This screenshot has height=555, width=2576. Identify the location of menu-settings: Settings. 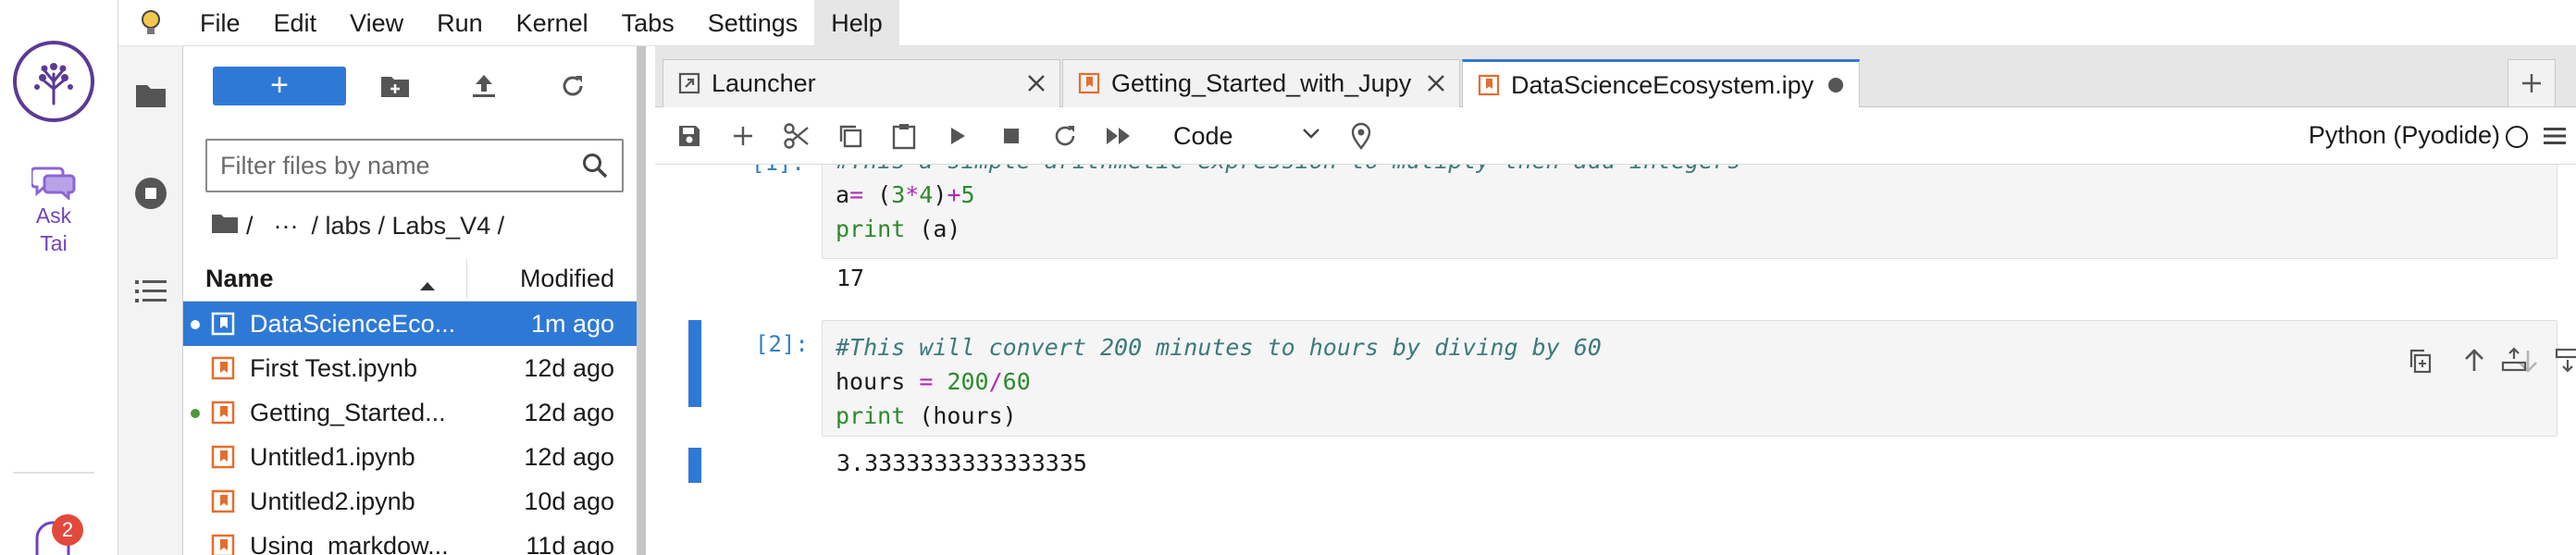
(753, 23).